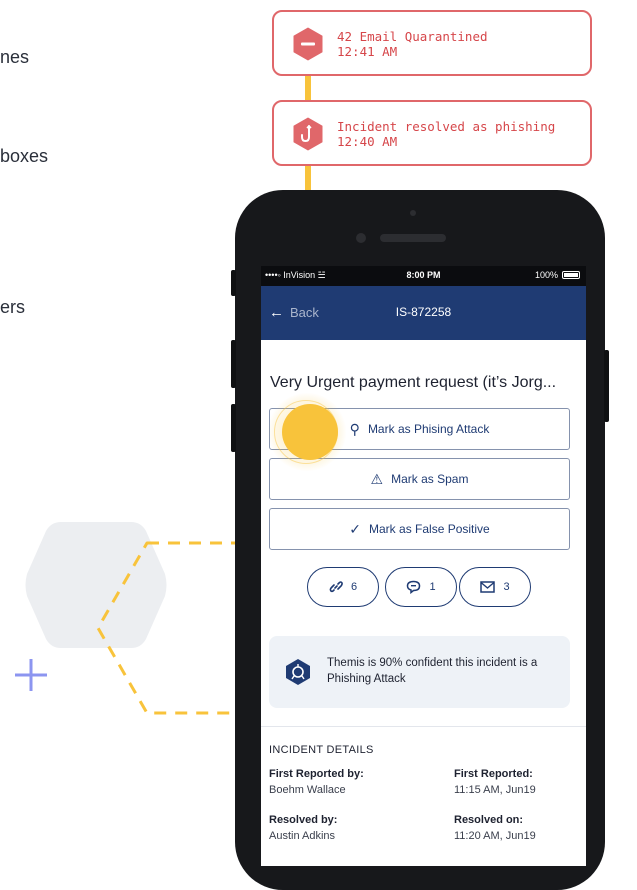 The width and height of the screenshot is (637, 890). What do you see at coordinates (414, 587) in the screenshot?
I see `comment-icon` at bounding box center [414, 587].